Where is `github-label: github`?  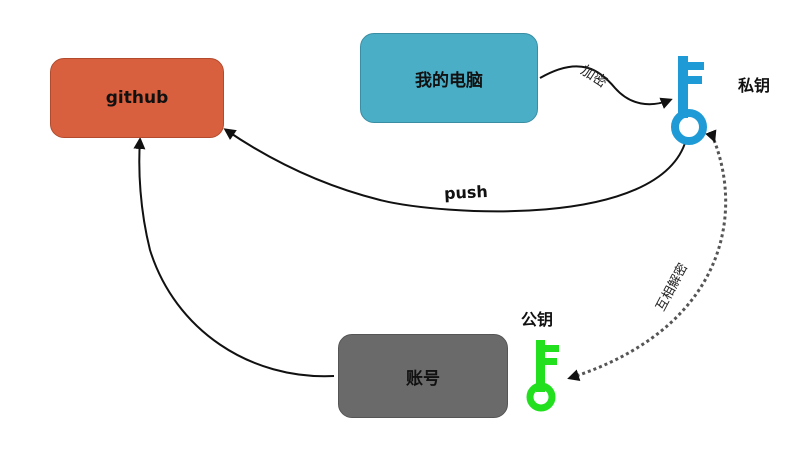
github-label: github is located at coordinates (137, 98).